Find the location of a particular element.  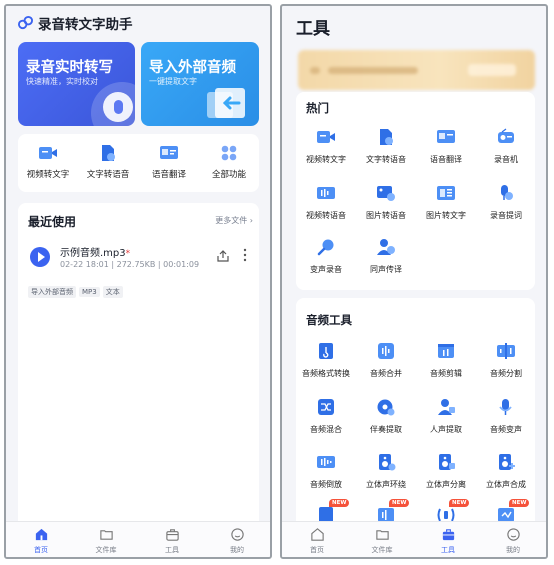

more-vertical-icon is located at coordinates (245, 255).